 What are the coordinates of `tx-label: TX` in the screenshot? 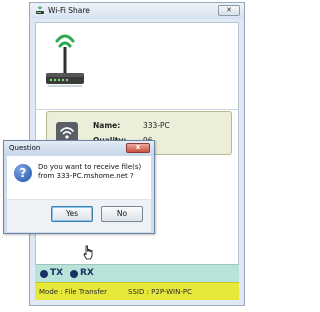 It's located at (57, 273).